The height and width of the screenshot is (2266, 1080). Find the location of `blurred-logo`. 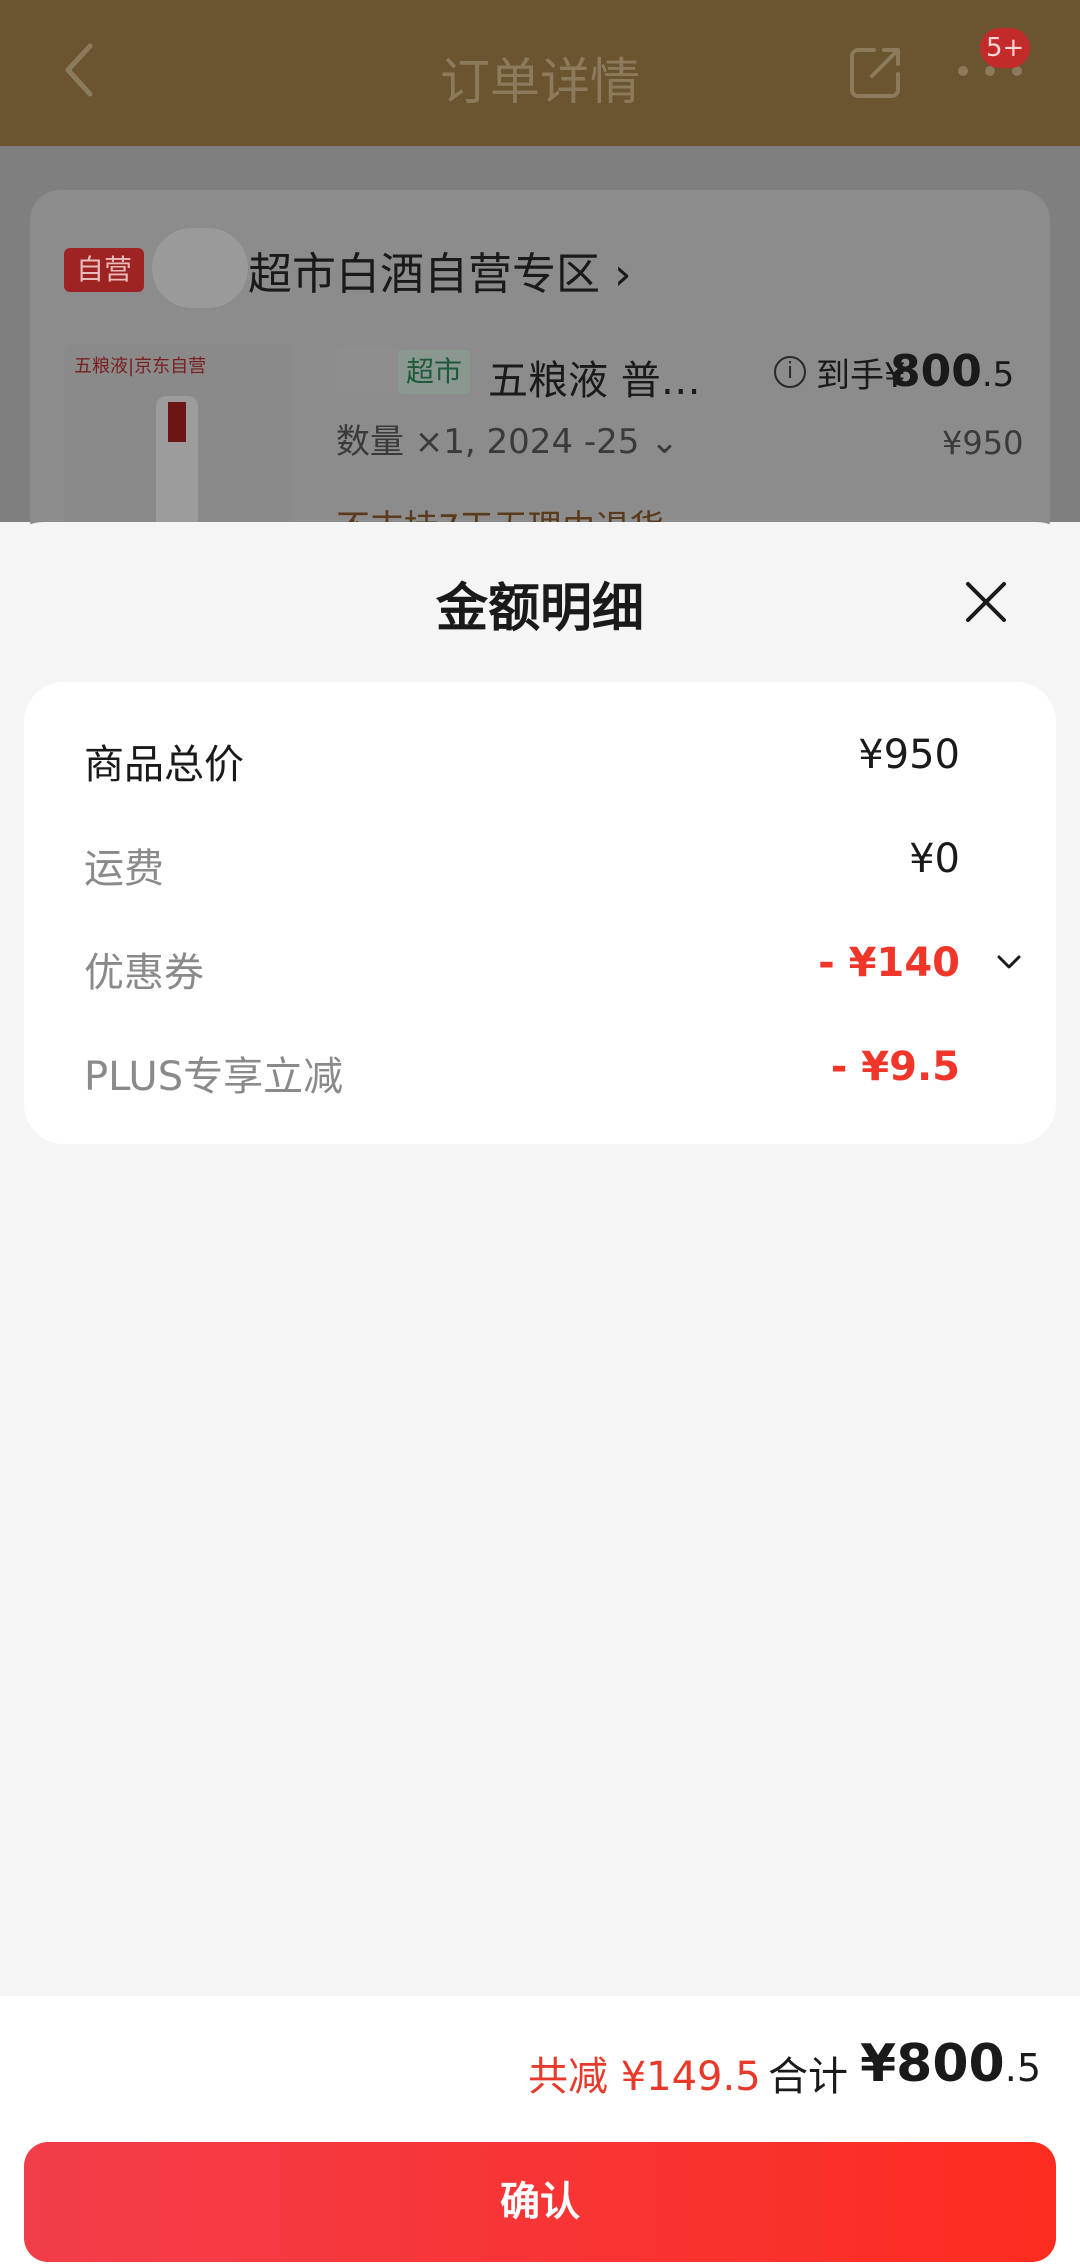

blurred-logo is located at coordinates (200, 268).